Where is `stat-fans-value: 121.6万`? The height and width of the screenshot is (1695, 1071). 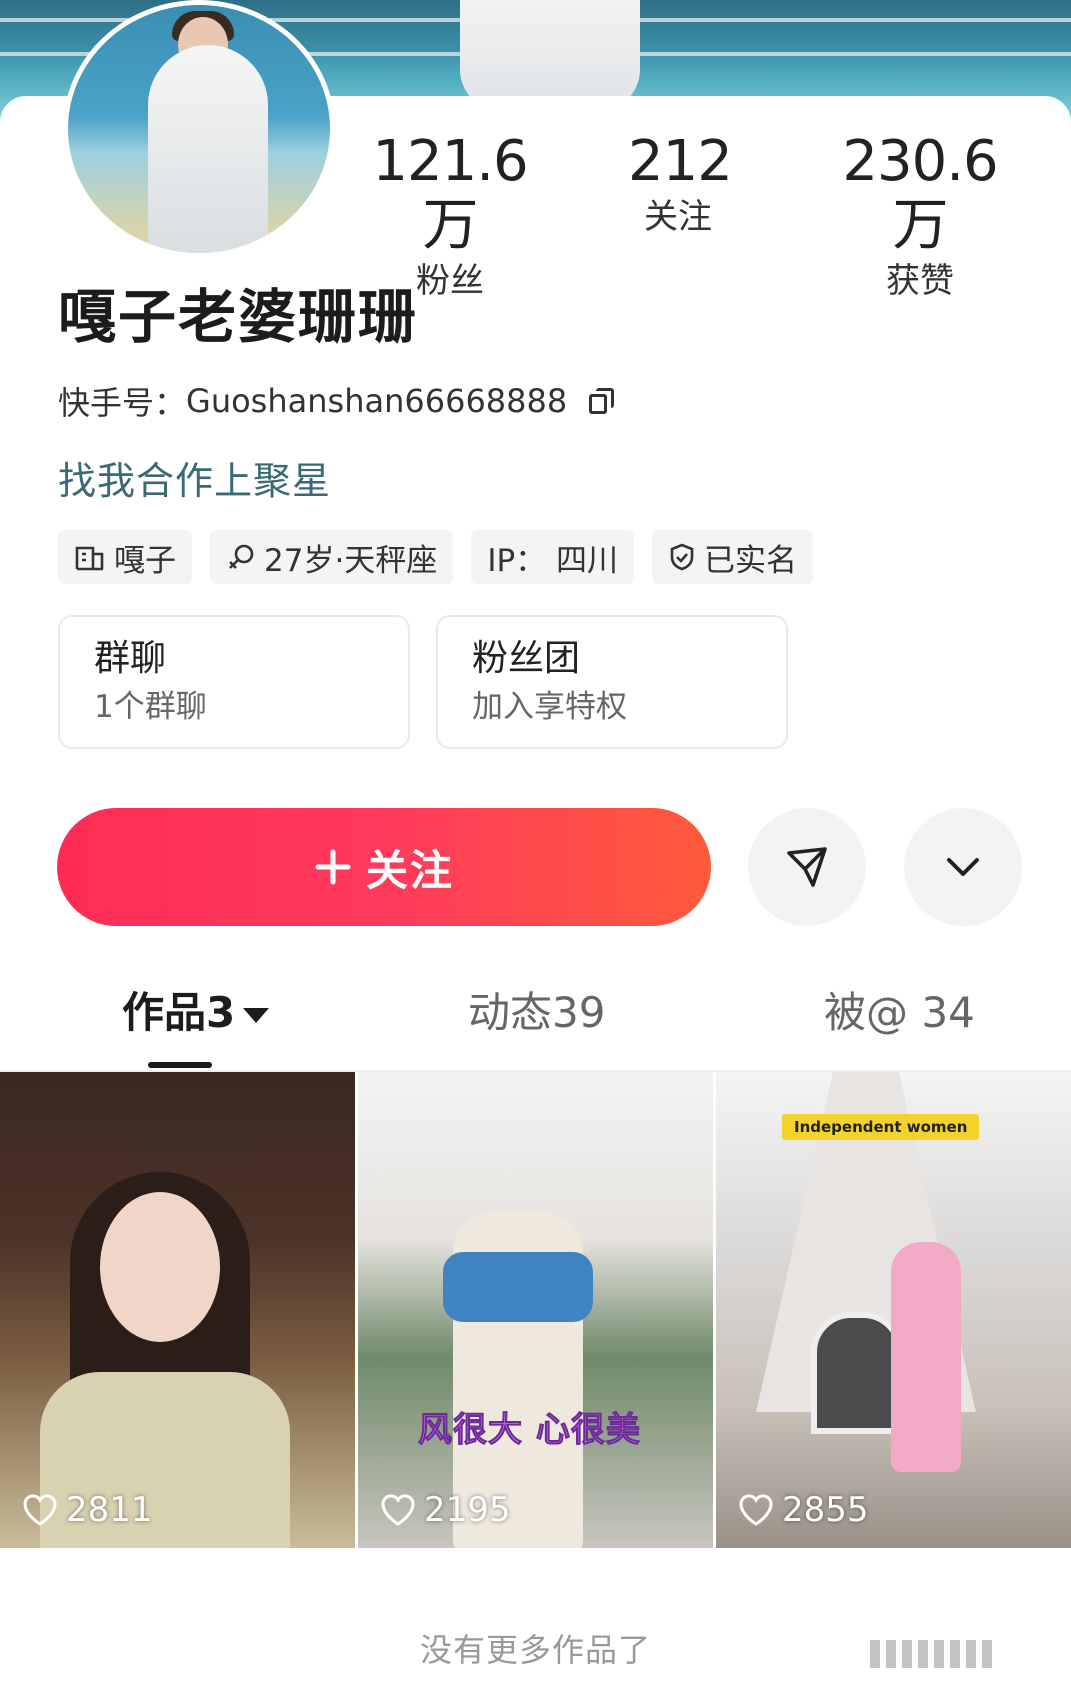
stat-fans-value: 121.6万 is located at coordinates (450, 193).